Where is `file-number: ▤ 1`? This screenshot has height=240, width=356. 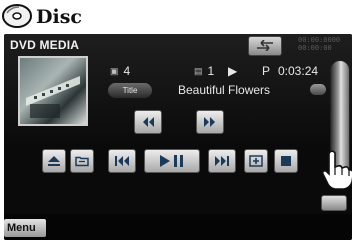
file-number: ▤ 1 is located at coordinates (204, 71).